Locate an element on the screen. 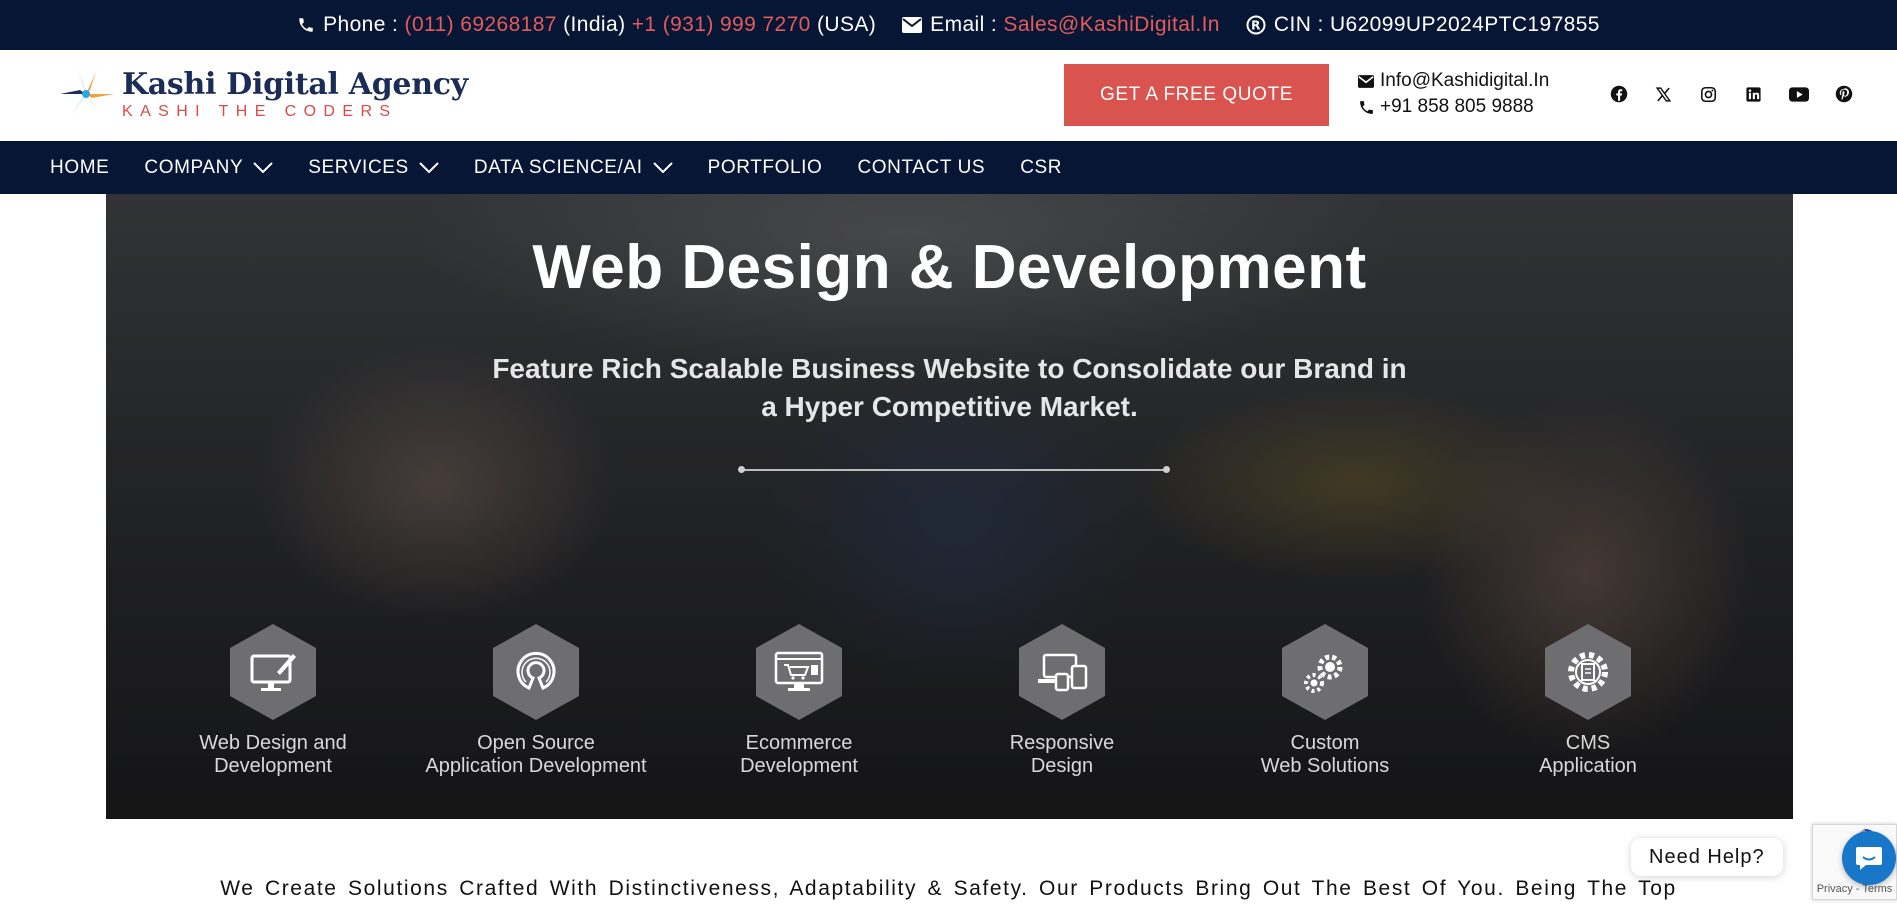 This screenshot has width=1897, height=917. feature-label: Open Source Application Development is located at coordinates (536, 754).